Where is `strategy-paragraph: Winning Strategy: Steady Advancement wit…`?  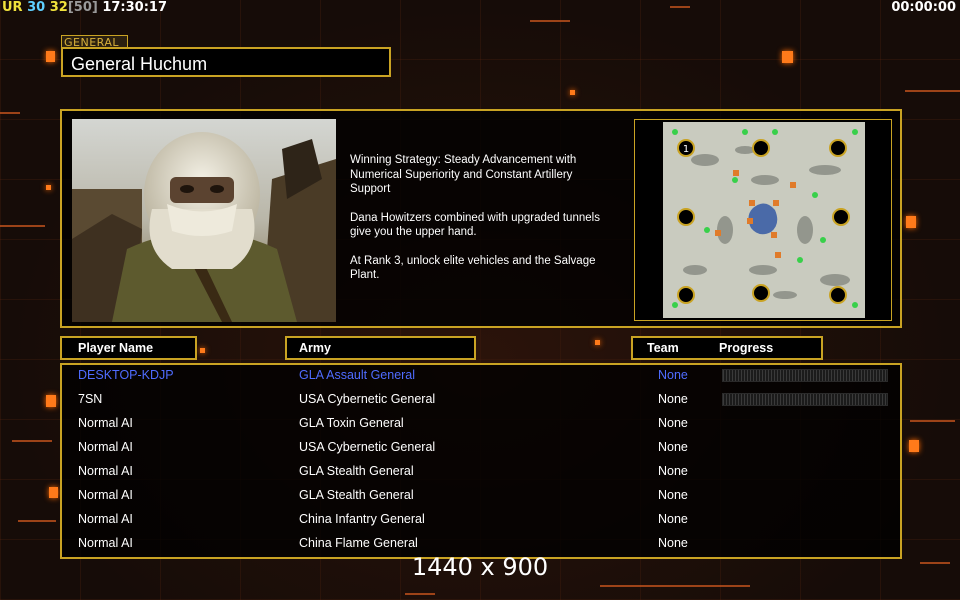
strategy-paragraph: Winning Strategy: Steady Advancement wit… is located at coordinates (463, 174).